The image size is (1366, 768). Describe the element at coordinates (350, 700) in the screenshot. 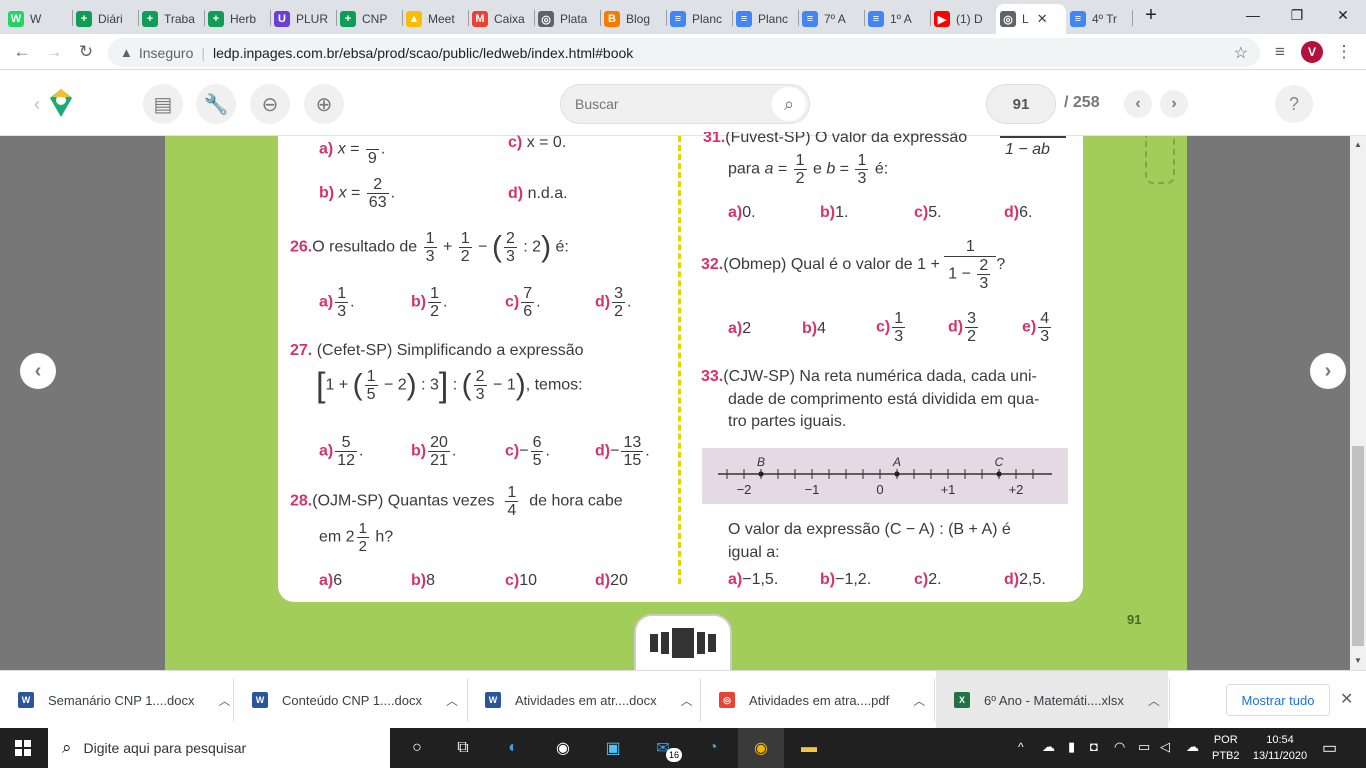

I see `download-item: W Conteúdo CNP 1....docx ︿` at that location.